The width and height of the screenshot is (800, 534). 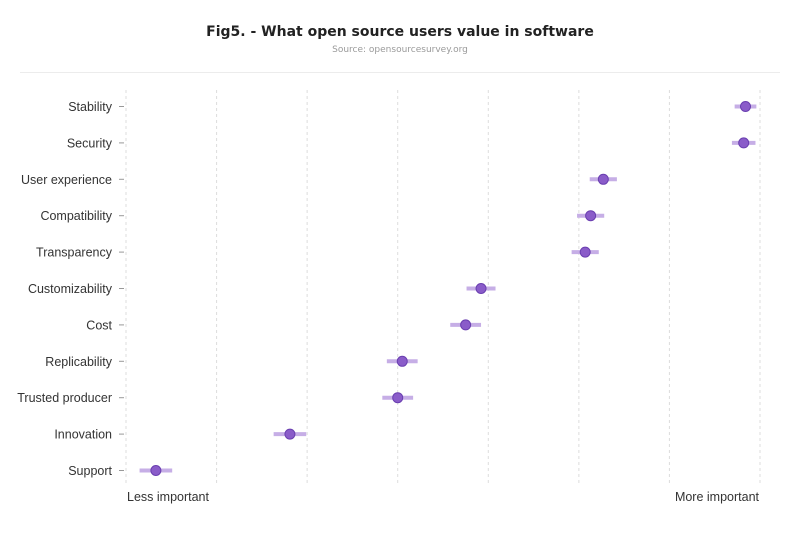 What do you see at coordinates (74, 253) in the screenshot?
I see `y-tick-label-transparency: Transparency` at bounding box center [74, 253].